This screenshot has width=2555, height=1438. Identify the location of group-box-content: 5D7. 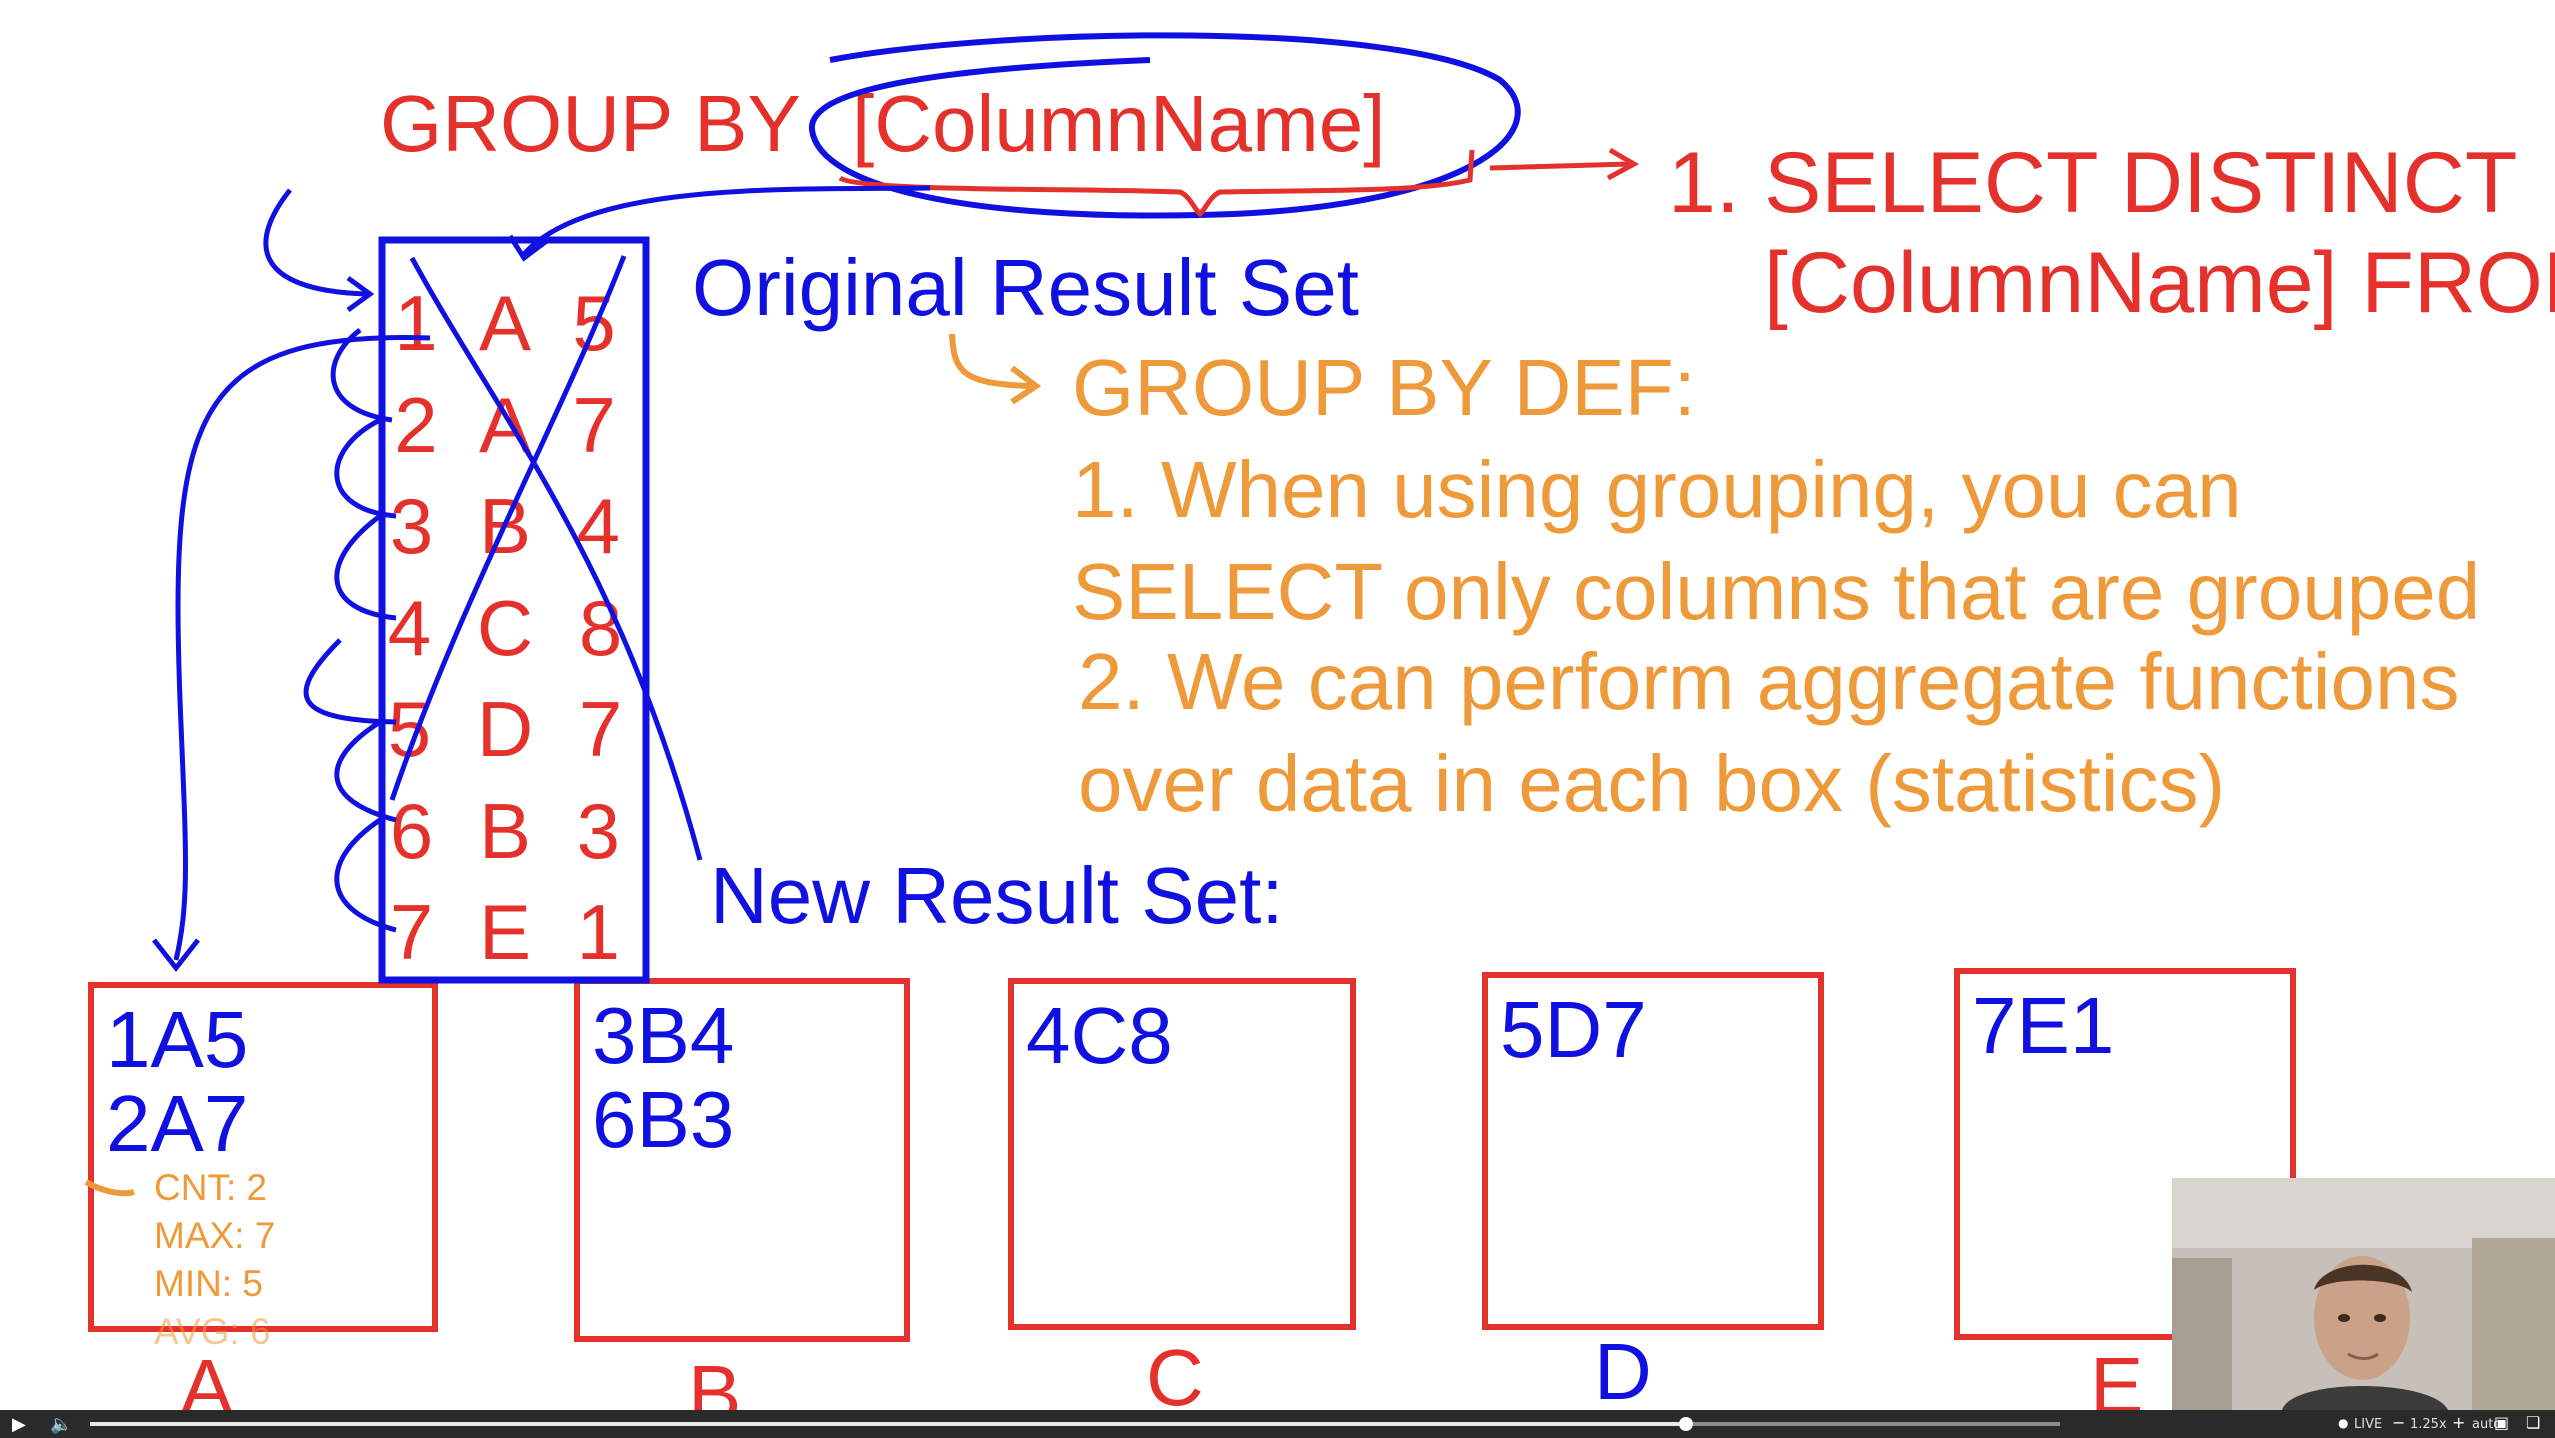
(1573, 1029).